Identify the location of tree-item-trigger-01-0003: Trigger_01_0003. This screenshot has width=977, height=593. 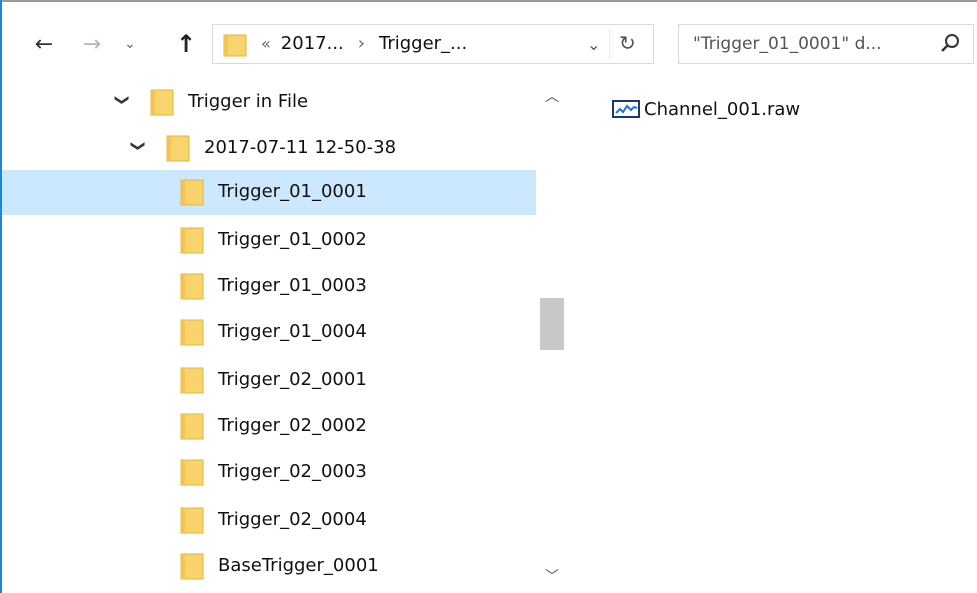
(269, 286).